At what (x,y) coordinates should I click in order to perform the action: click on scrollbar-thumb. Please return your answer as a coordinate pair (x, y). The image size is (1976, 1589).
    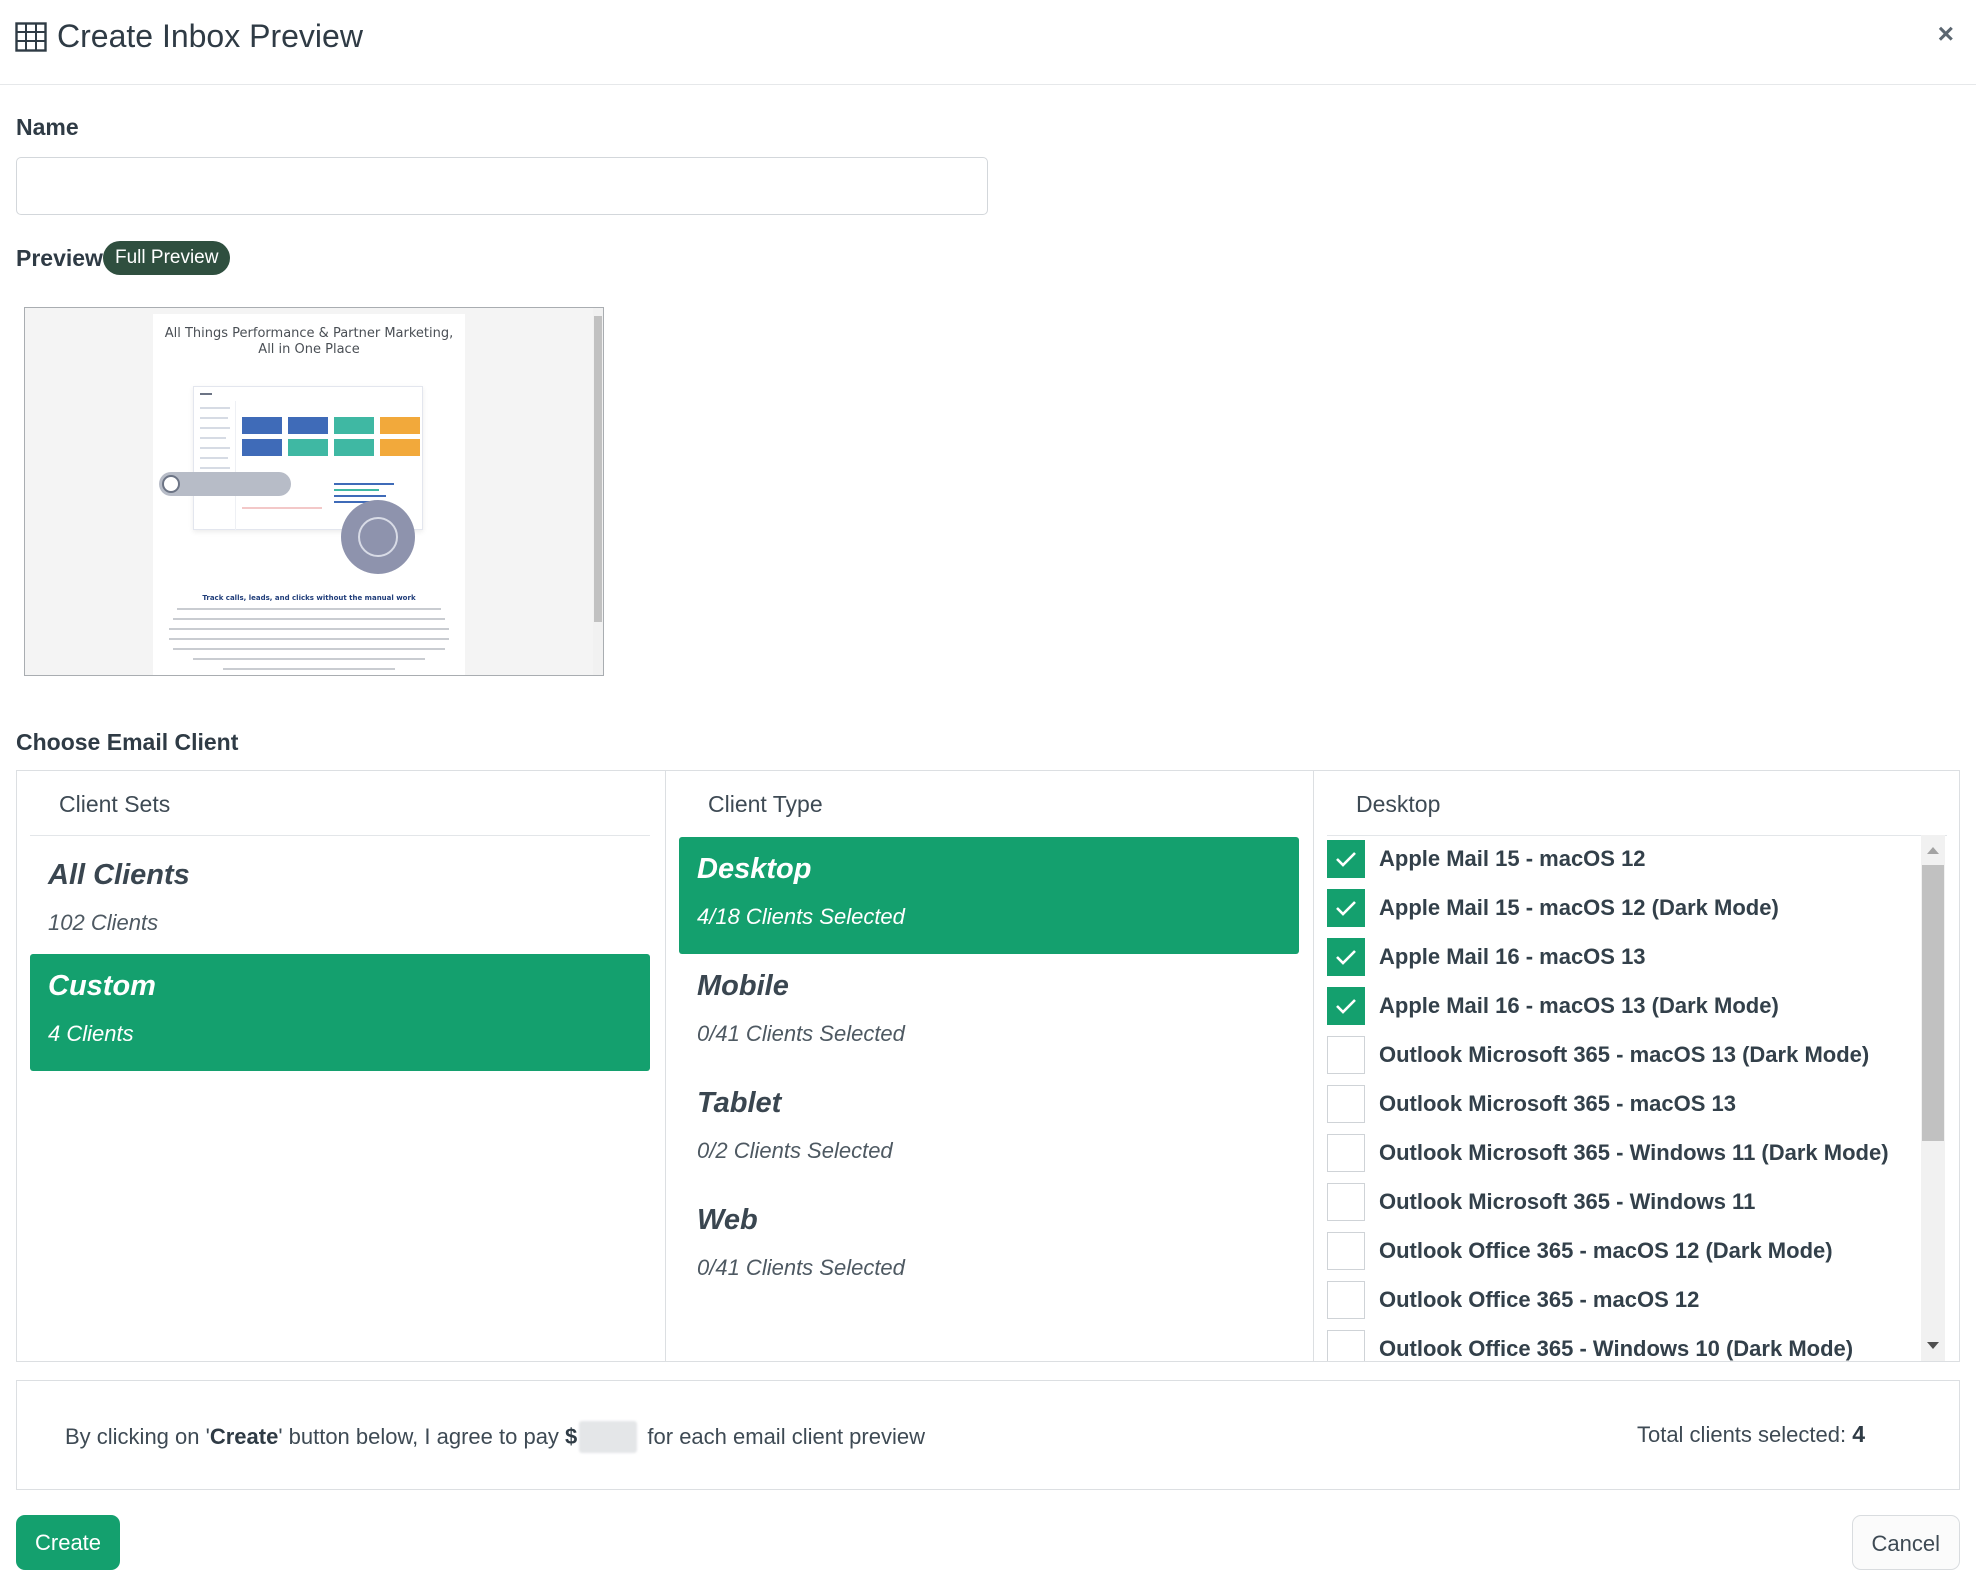
    Looking at the image, I should click on (1933, 1003).